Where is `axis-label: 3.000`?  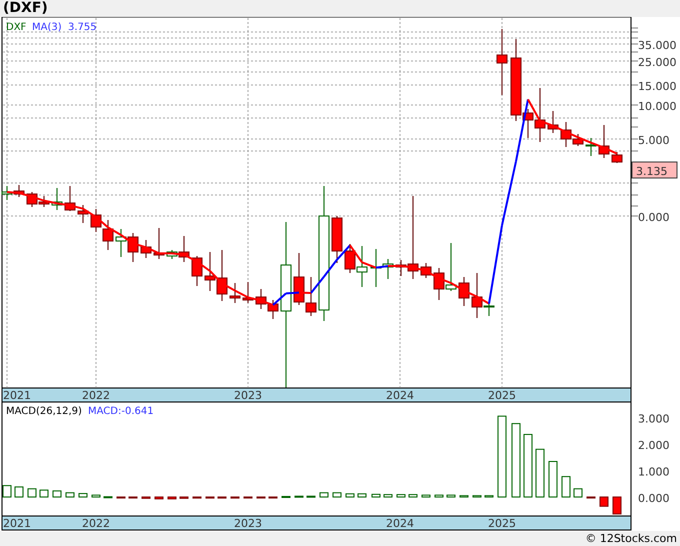 axis-label: 3.000 is located at coordinates (654, 419).